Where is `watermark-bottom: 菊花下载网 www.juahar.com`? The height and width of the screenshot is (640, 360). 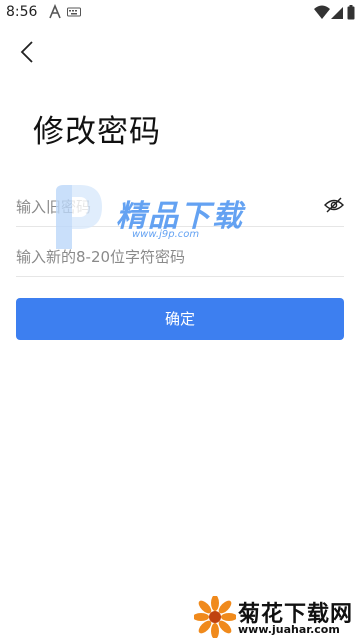
watermark-bottom: 菊花下载网 www.juahar.com is located at coordinates (277, 617).